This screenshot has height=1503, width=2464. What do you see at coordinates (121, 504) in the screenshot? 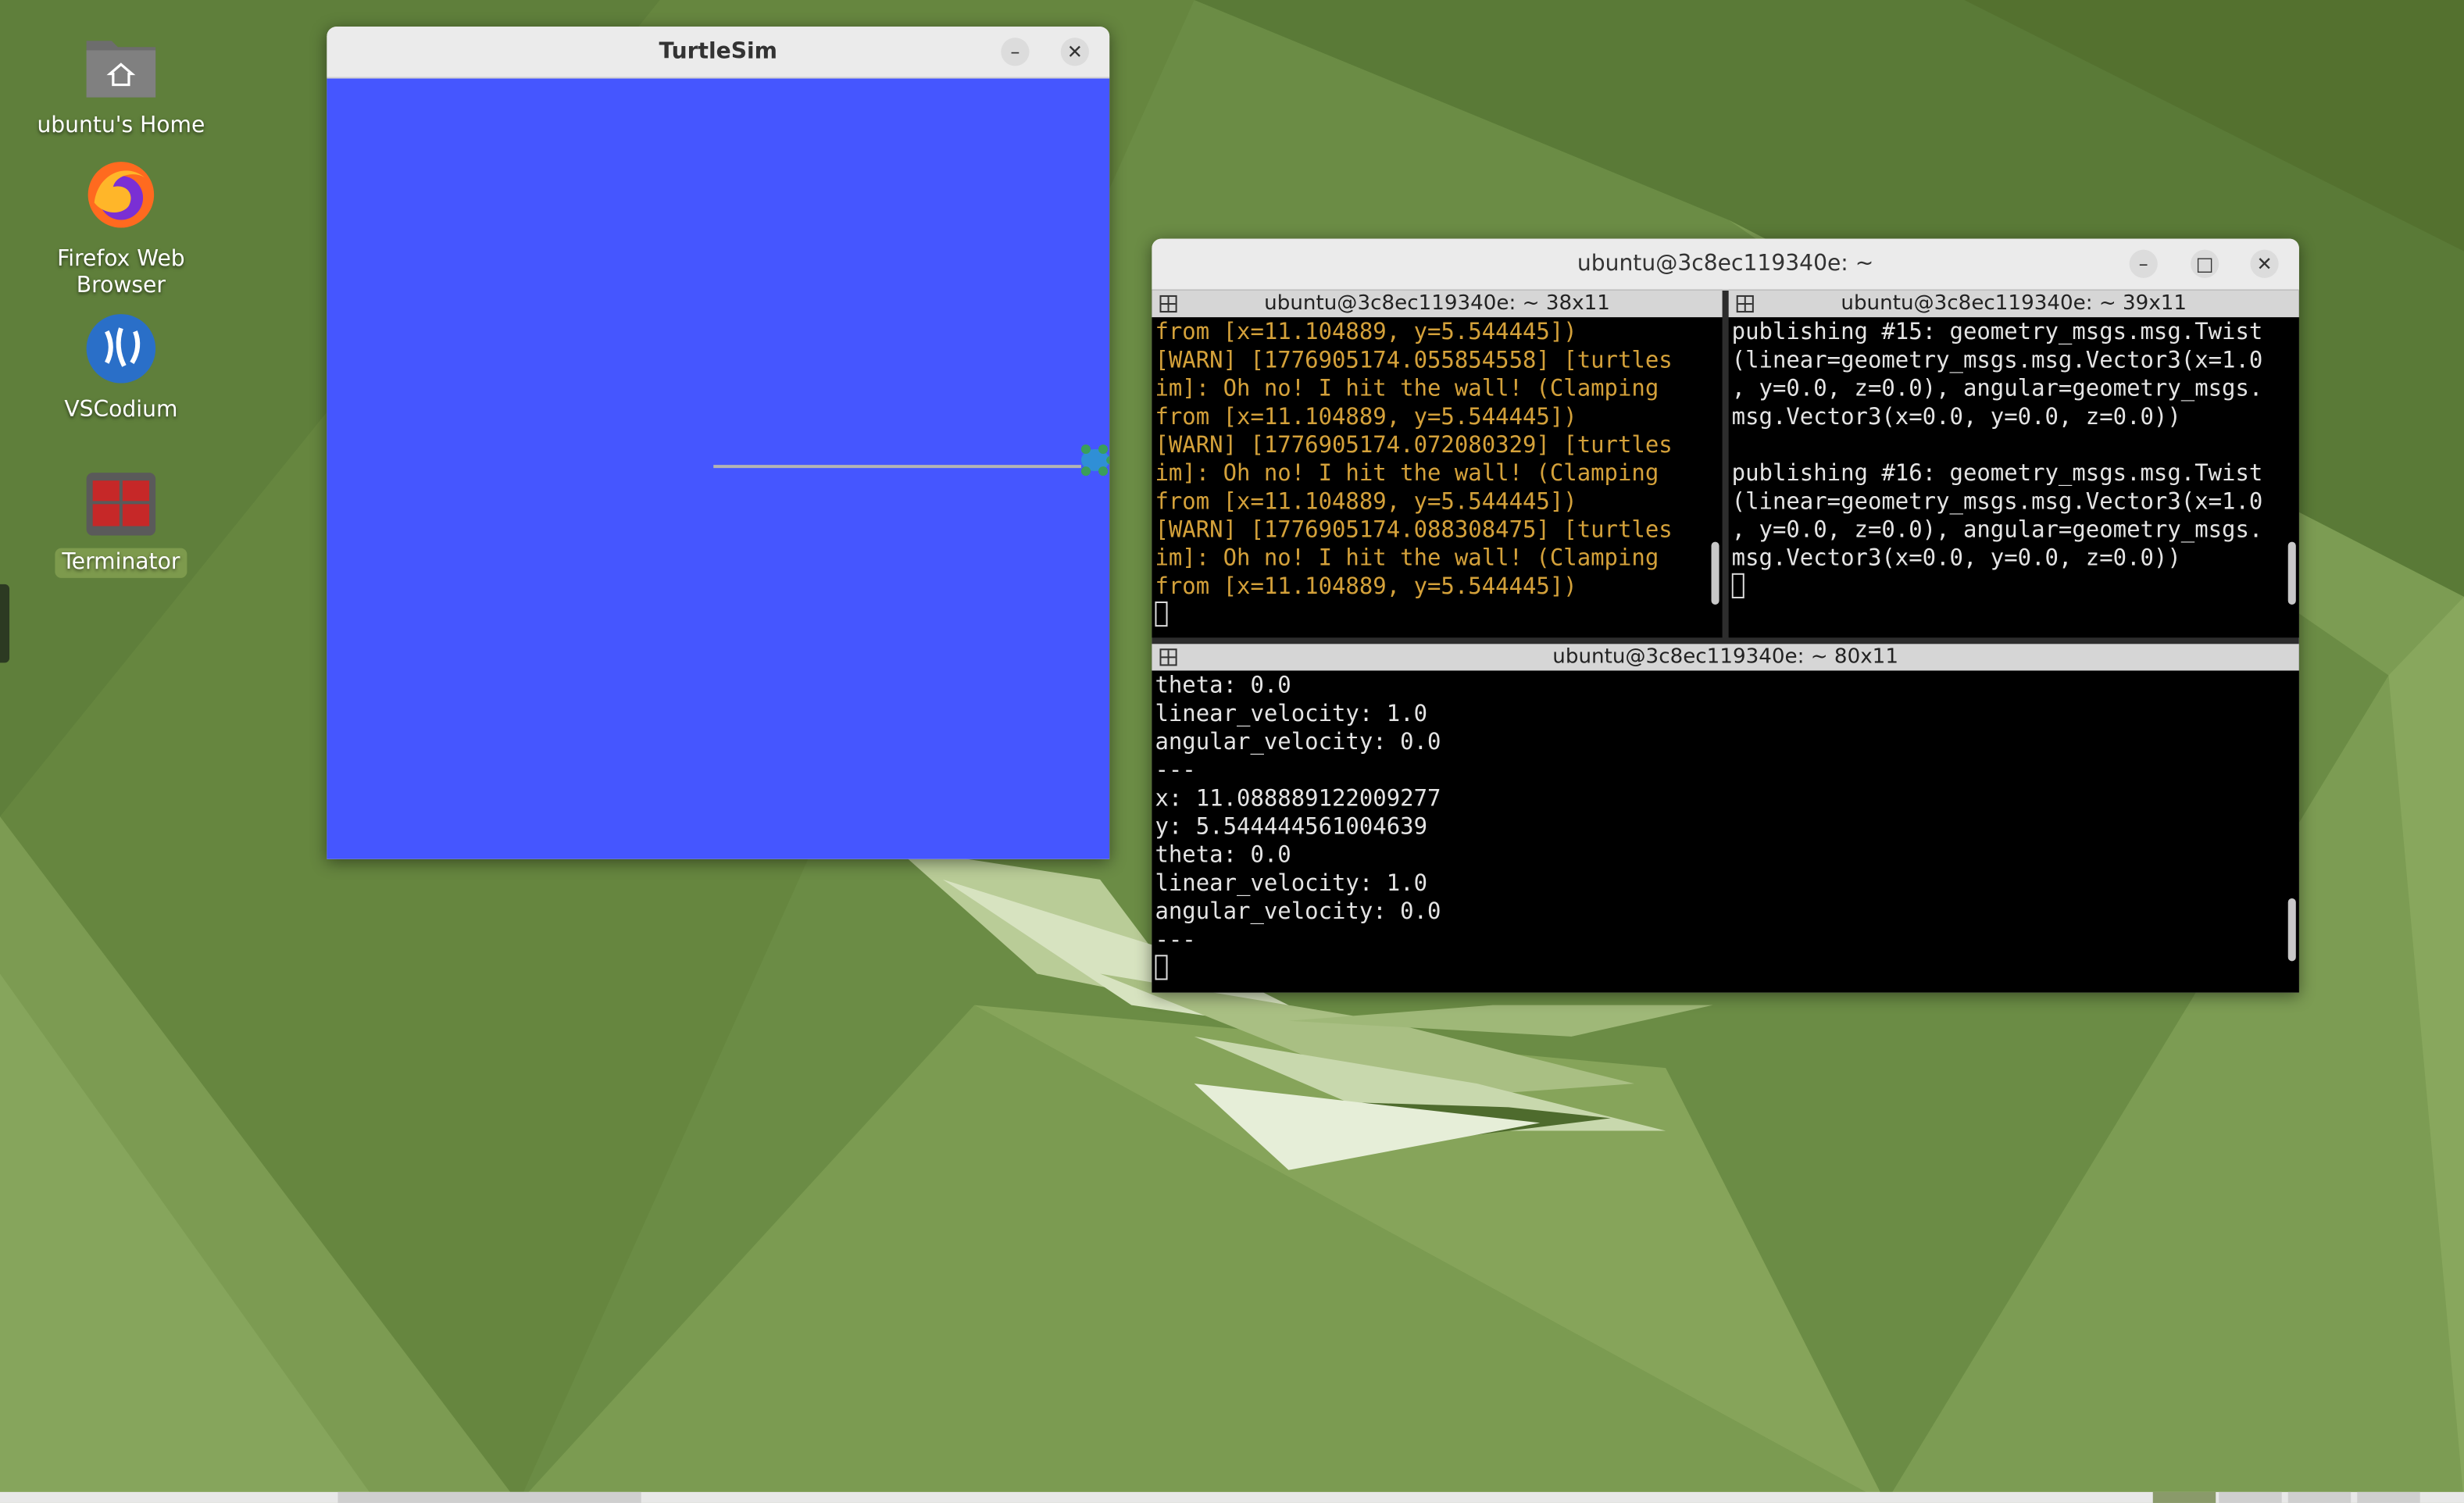
I see `terminator-icon` at bounding box center [121, 504].